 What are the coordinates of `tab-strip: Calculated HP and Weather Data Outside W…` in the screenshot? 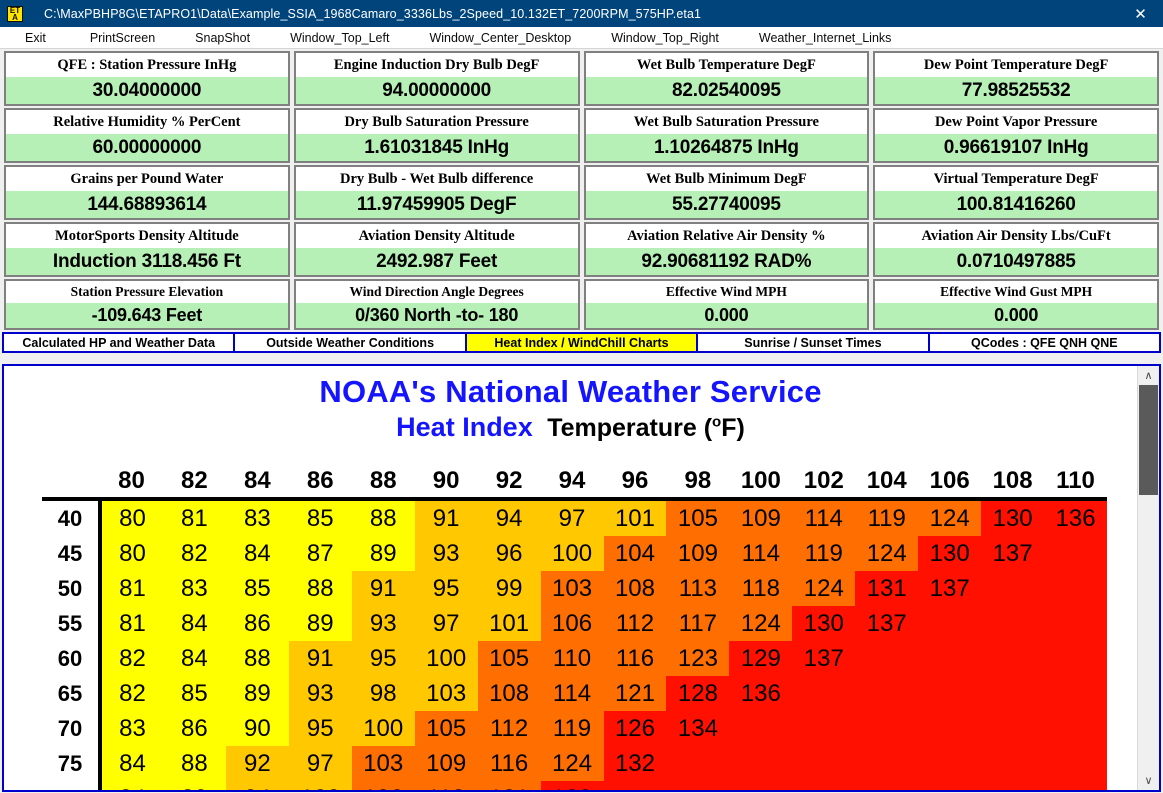 It's located at (581, 342).